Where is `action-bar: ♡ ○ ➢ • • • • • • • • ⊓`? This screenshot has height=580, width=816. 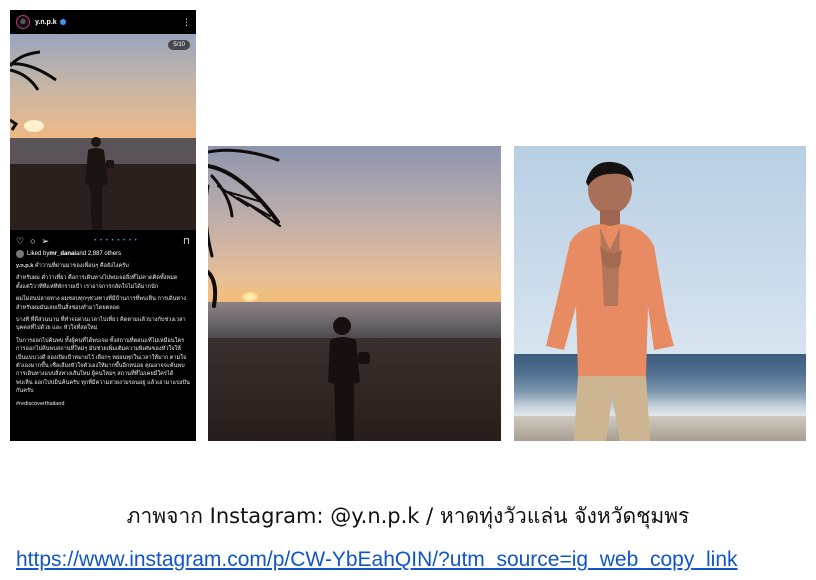 action-bar: ♡ ○ ➢ • • • • • • • • ⊓ is located at coordinates (103, 239).